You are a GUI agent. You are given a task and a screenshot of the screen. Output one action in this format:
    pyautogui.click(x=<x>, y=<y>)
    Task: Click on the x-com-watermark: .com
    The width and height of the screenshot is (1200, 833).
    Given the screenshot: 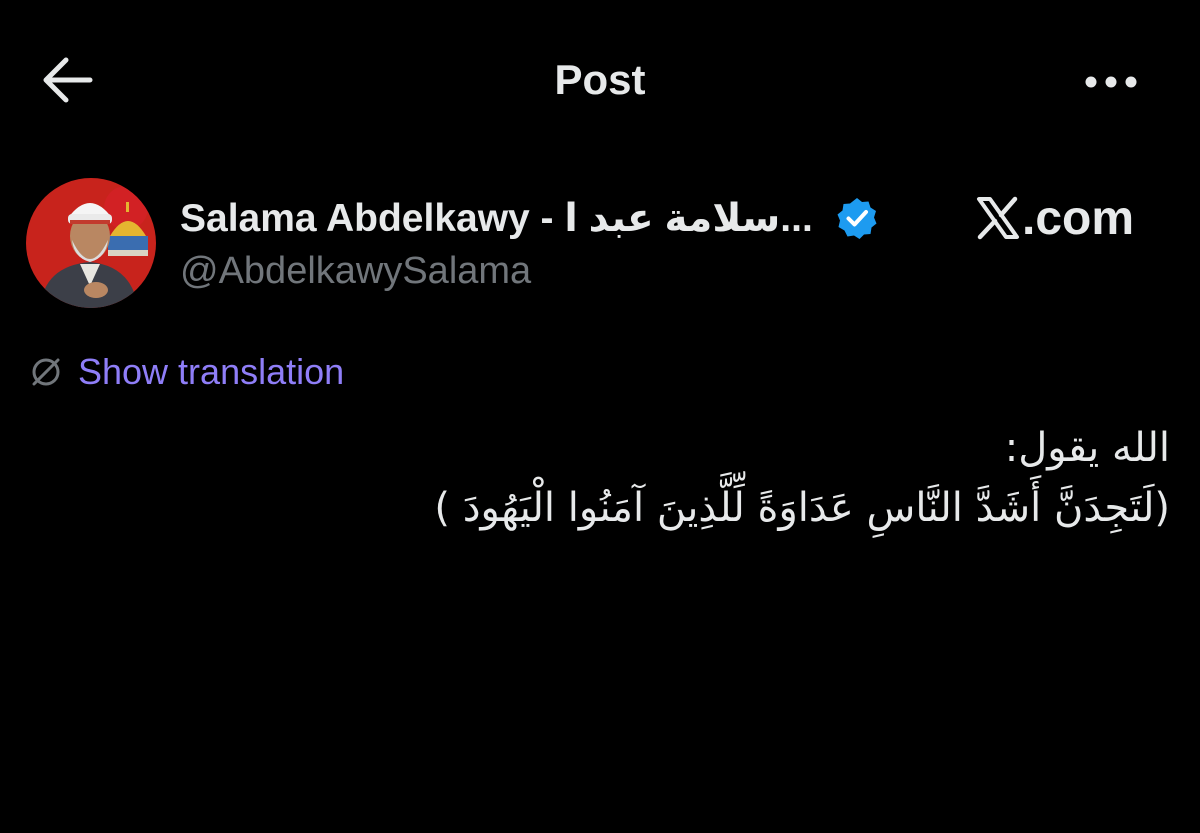 What is the action you would take?
    pyautogui.click(x=1054, y=218)
    